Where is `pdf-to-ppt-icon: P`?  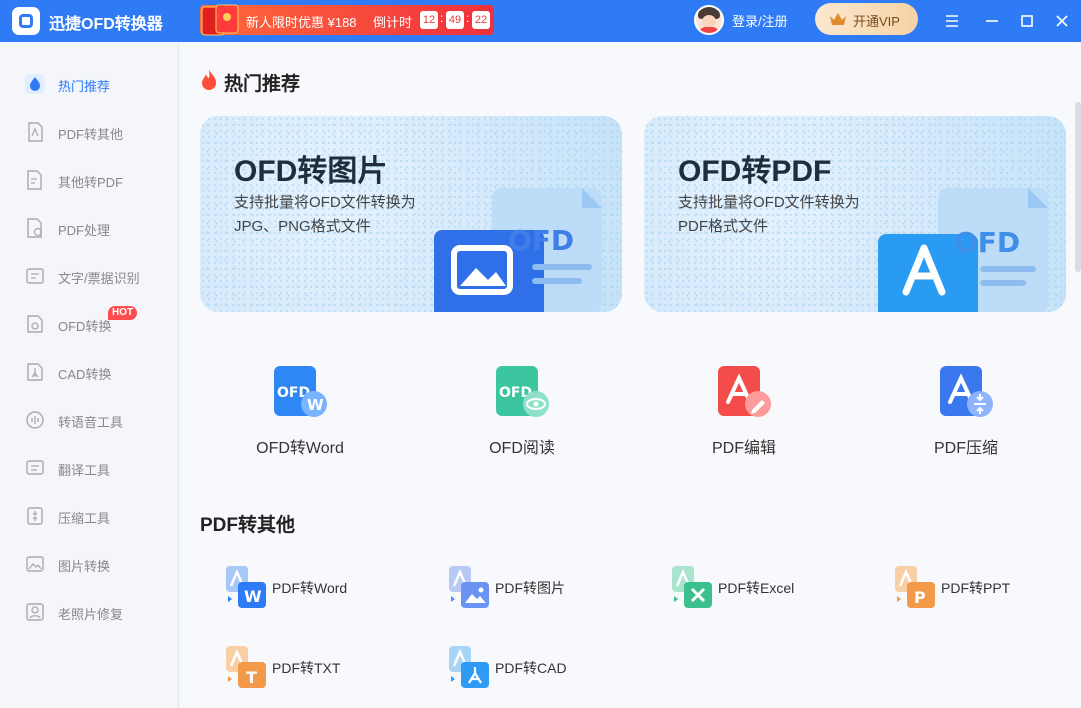
pdf-to-ppt-icon: P is located at coordinates (915, 587).